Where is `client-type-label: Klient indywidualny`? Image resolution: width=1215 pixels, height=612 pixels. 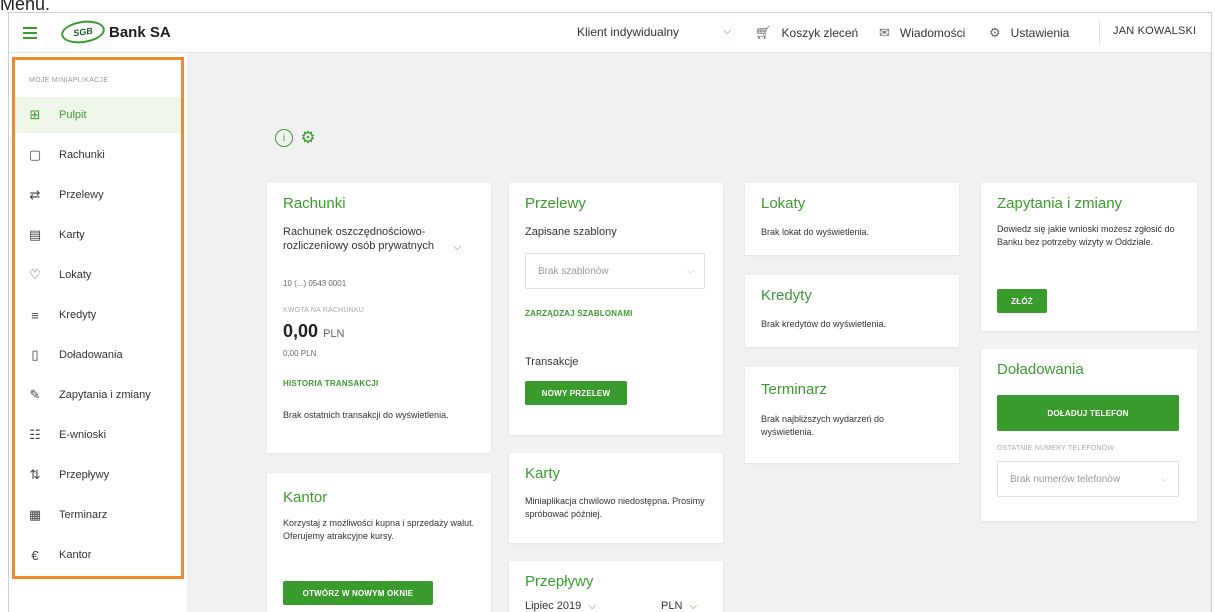 client-type-label: Klient indywidualny is located at coordinates (628, 32).